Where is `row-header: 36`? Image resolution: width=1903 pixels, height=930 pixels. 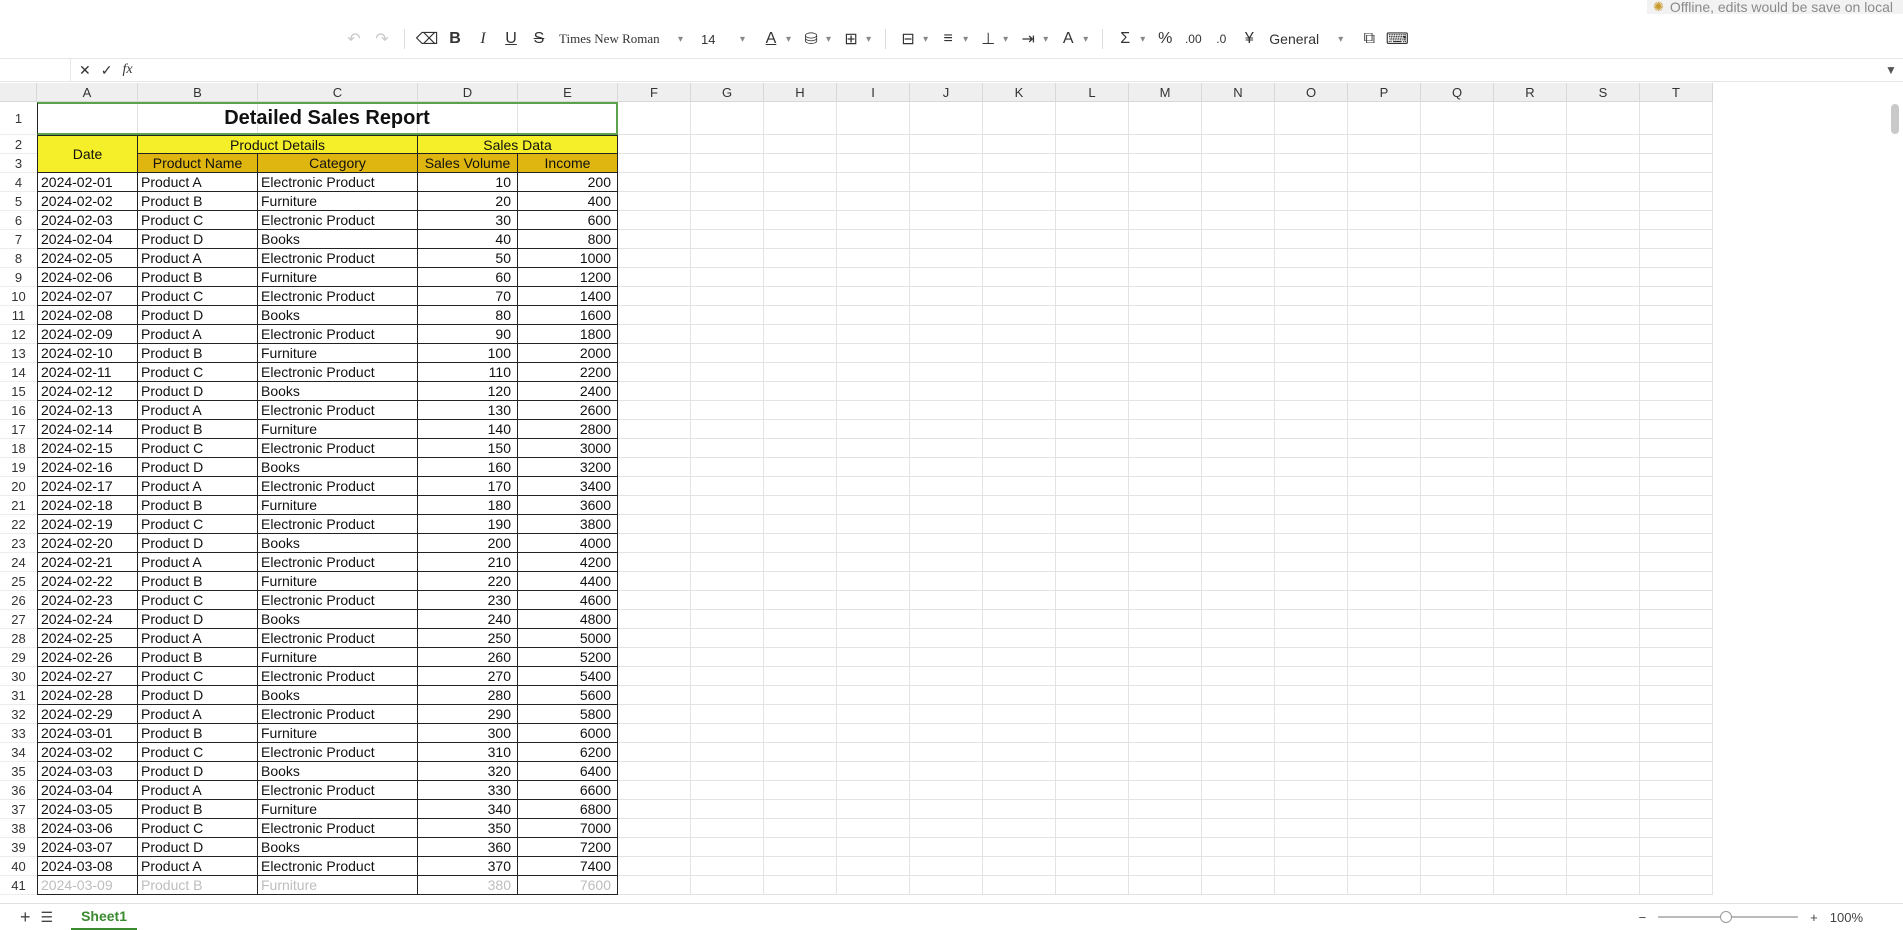
row-header: 36 is located at coordinates (18, 790).